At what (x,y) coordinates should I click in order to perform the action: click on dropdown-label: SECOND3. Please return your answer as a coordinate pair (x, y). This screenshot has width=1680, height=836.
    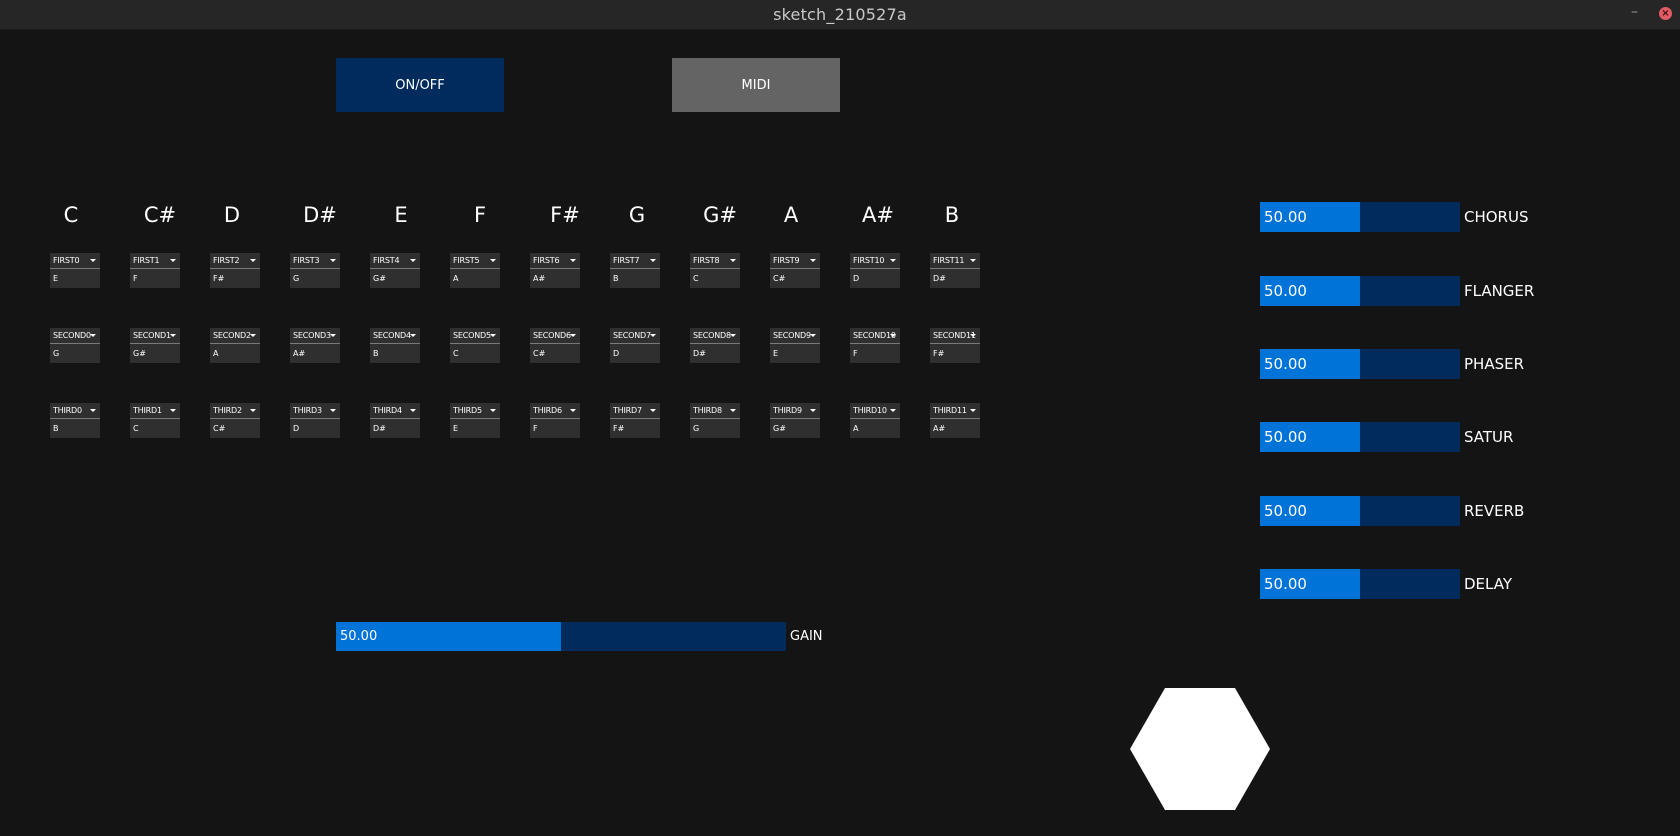
    Looking at the image, I should click on (315, 336).